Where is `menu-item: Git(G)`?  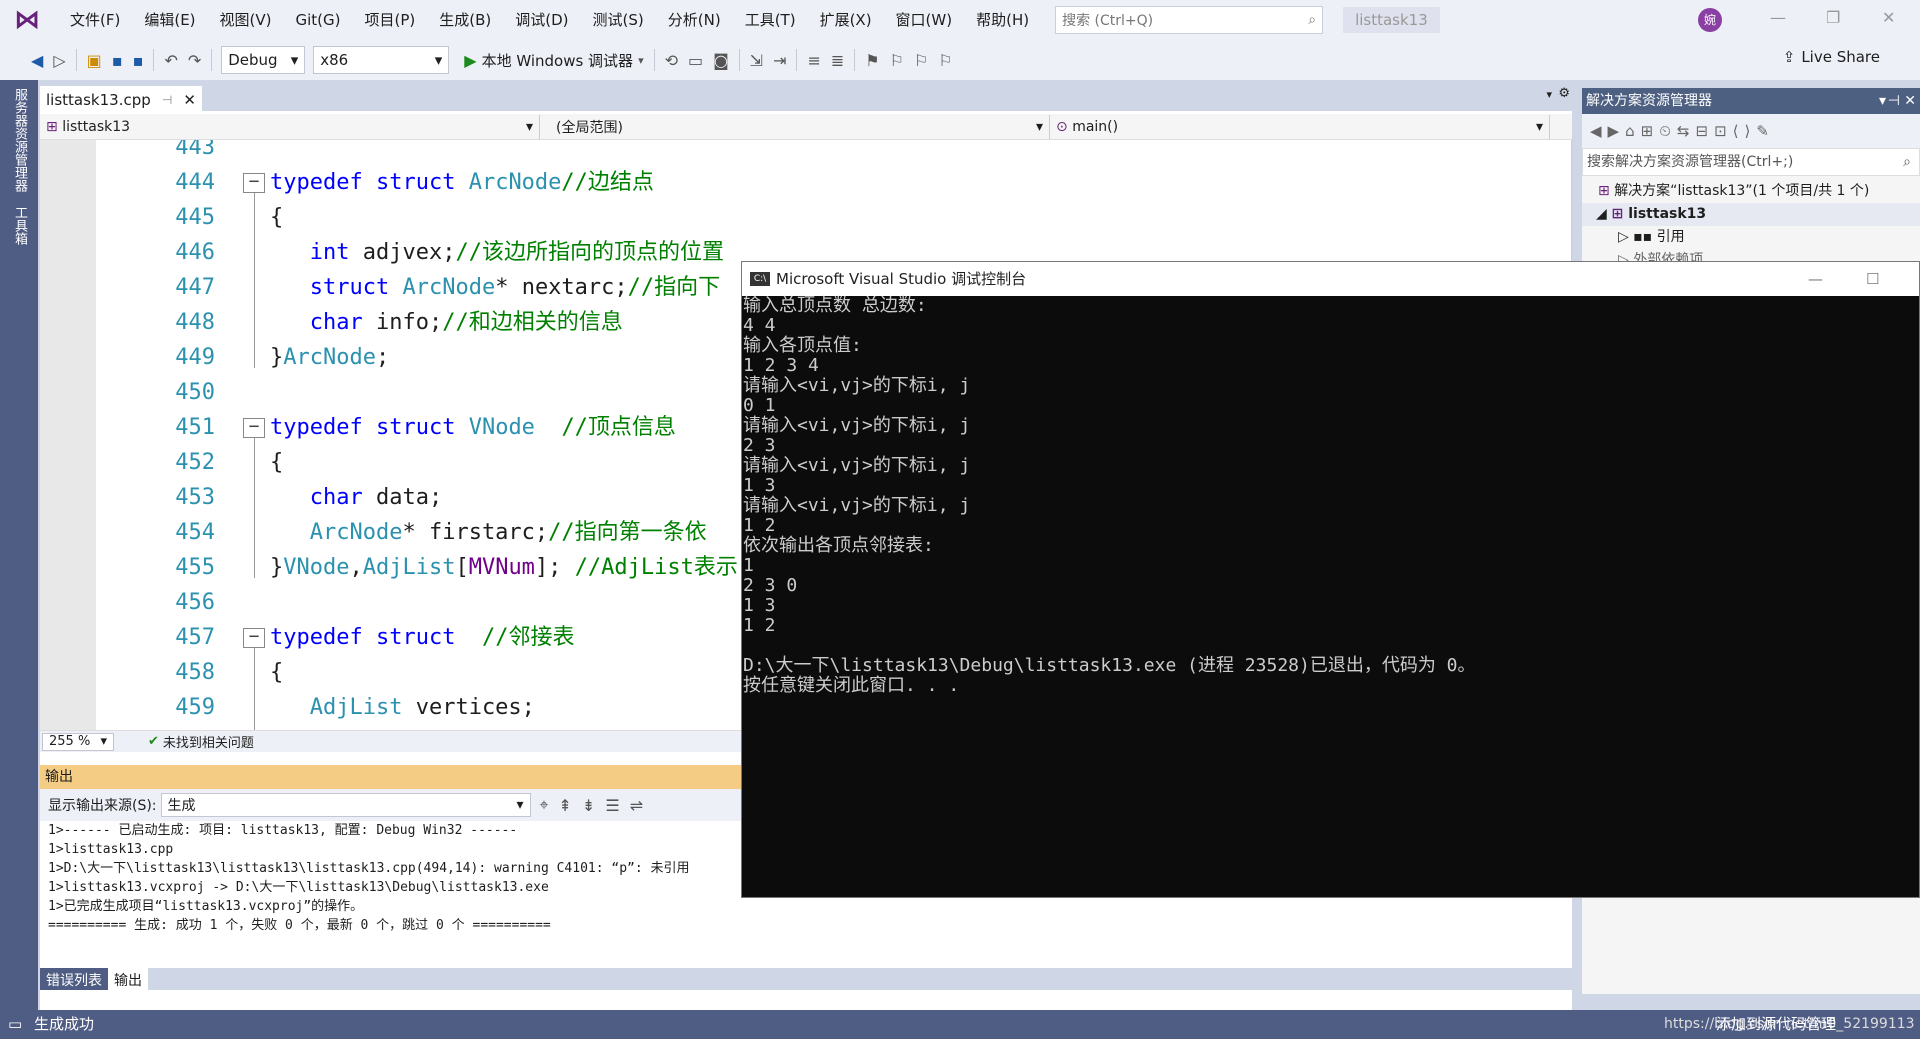 menu-item: Git(G) is located at coordinates (318, 20).